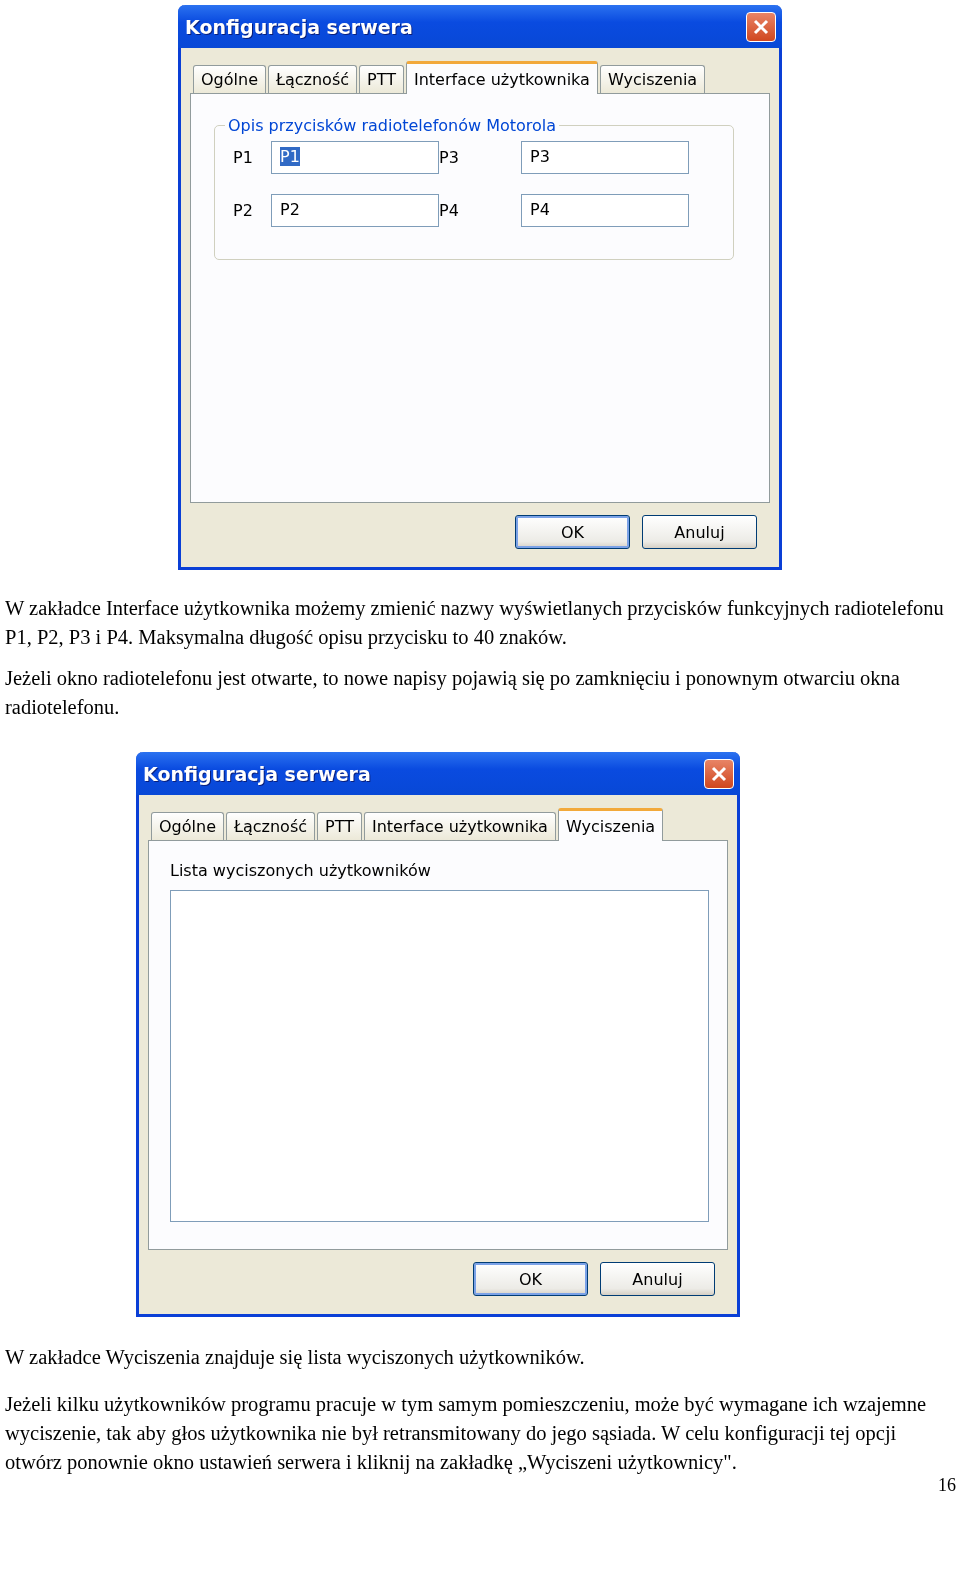 Image resolution: width=960 pixels, height=1590 pixels. Describe the element at coordinates (449, 210) in the screenshot. I see `field-label: P4` at that location.